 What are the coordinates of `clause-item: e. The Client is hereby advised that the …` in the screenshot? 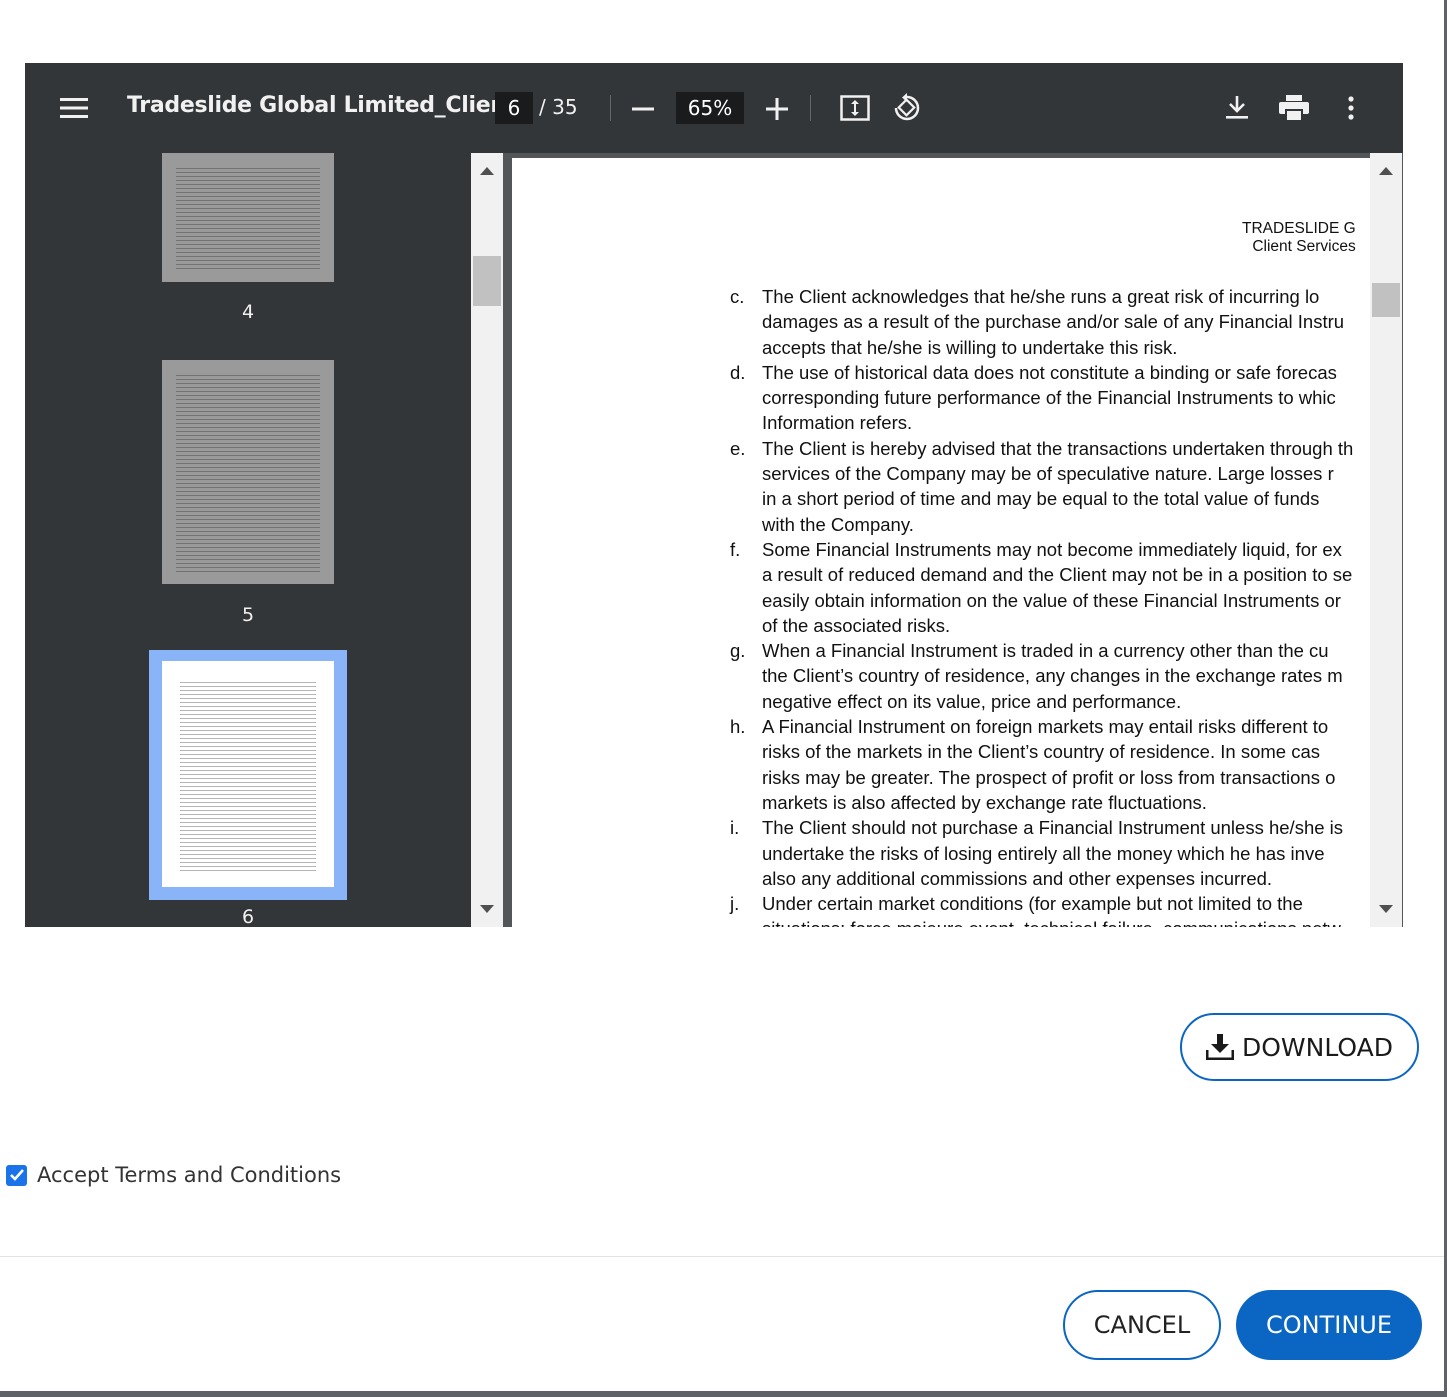 It's located at (1050, 486).